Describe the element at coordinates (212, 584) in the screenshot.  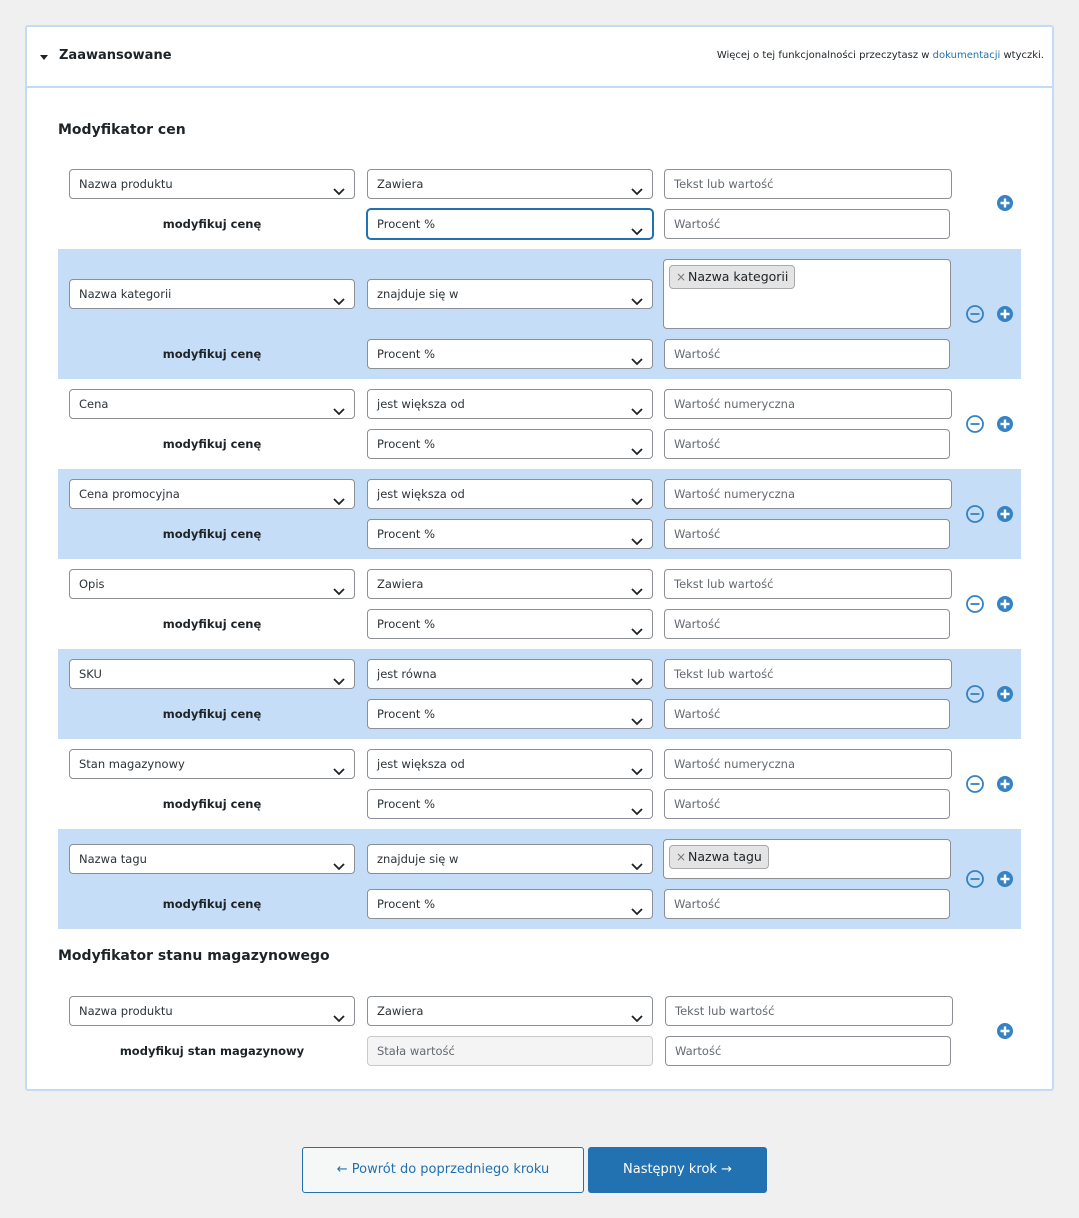
I see `condition-field-select: Opis` at that location.